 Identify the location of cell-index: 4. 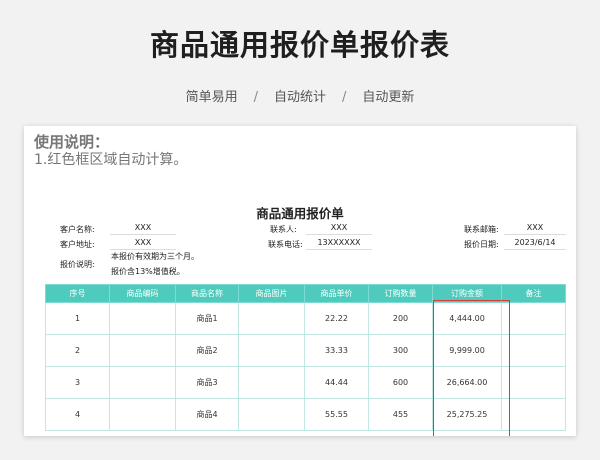
(77, 414).